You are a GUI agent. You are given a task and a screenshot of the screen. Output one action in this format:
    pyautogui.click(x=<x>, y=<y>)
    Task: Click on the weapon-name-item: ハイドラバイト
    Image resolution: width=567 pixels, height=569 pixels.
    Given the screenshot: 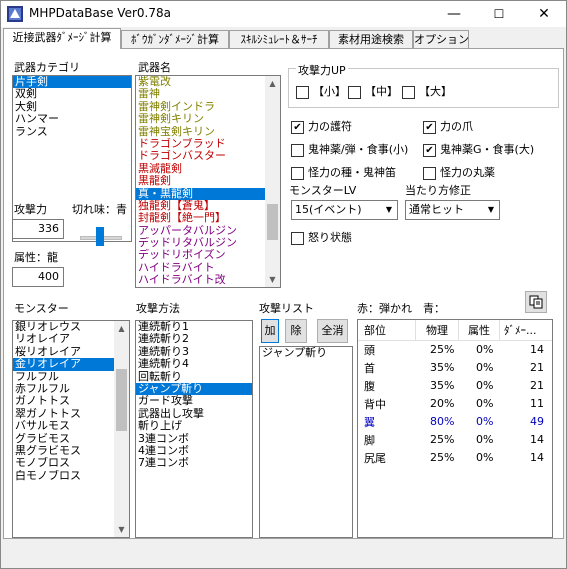 What is the action you would take?
    pyautogui.click(x=208, y=268)
    